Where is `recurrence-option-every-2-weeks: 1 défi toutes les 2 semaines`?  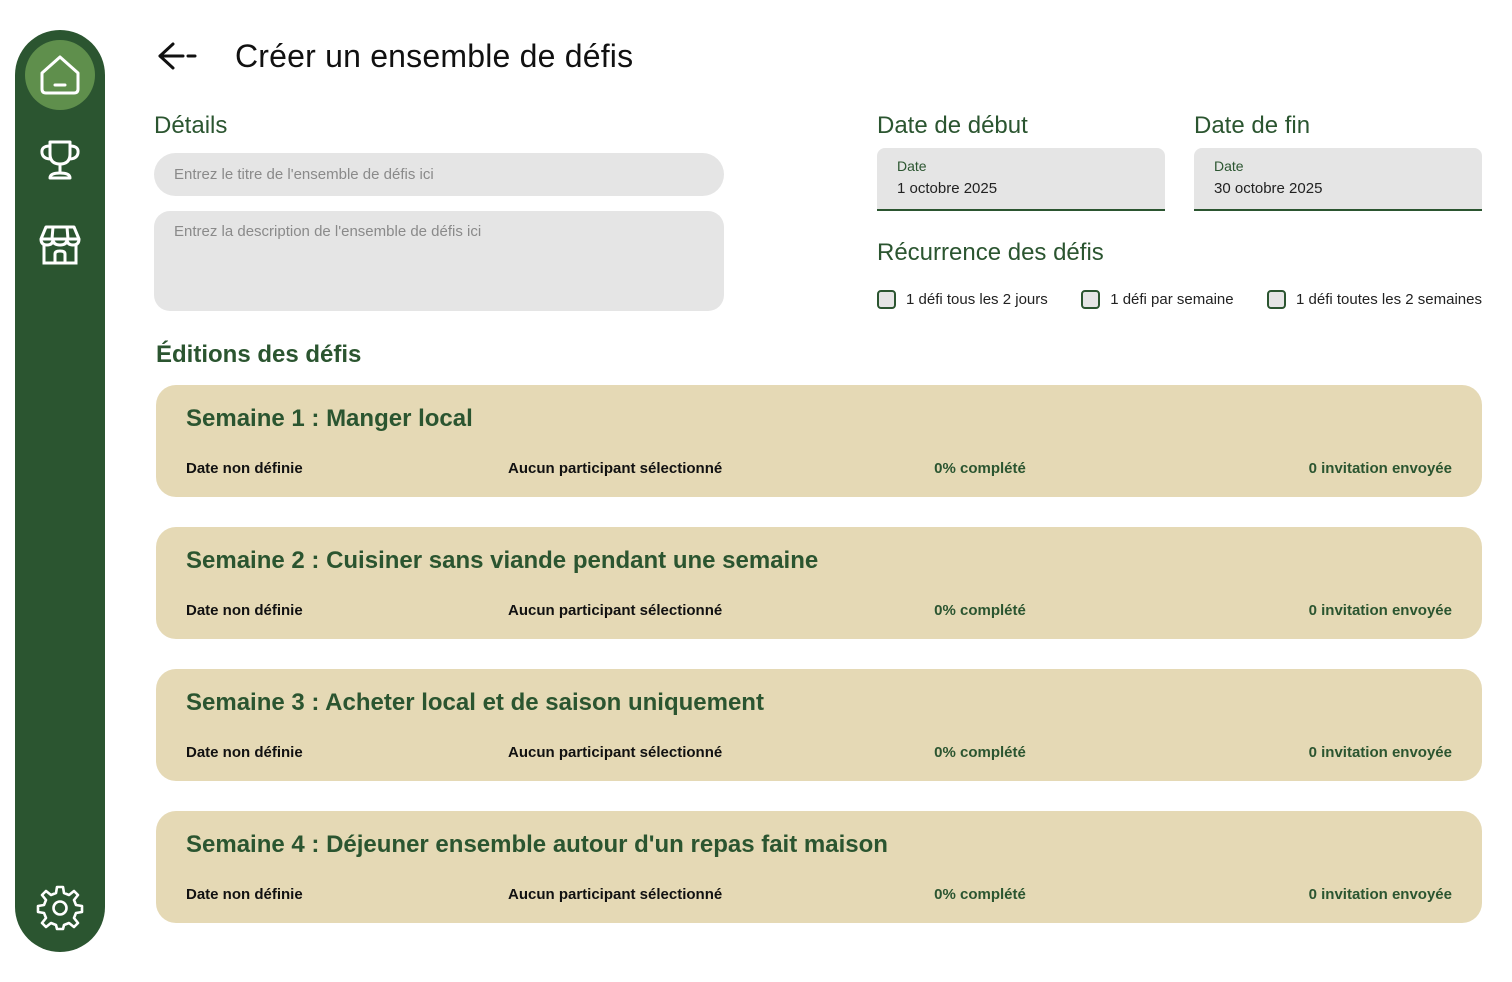
recurrence-option-every-2-weeks: 1 défi toutes les 2 semaines is located at coordinates (1374, 299).